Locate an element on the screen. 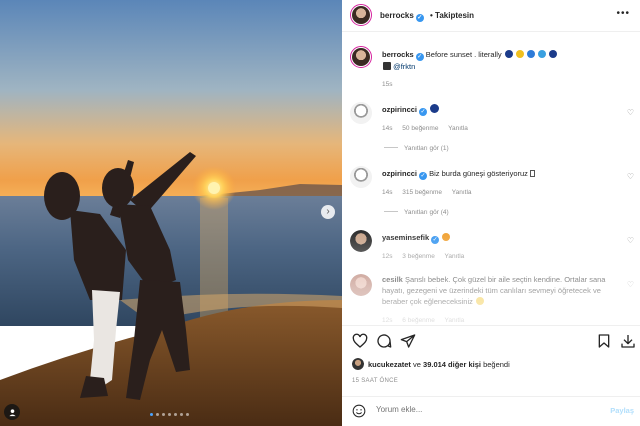 This screenshot has height=426, width=640. actions-divider is located at coordinates (491, 325).